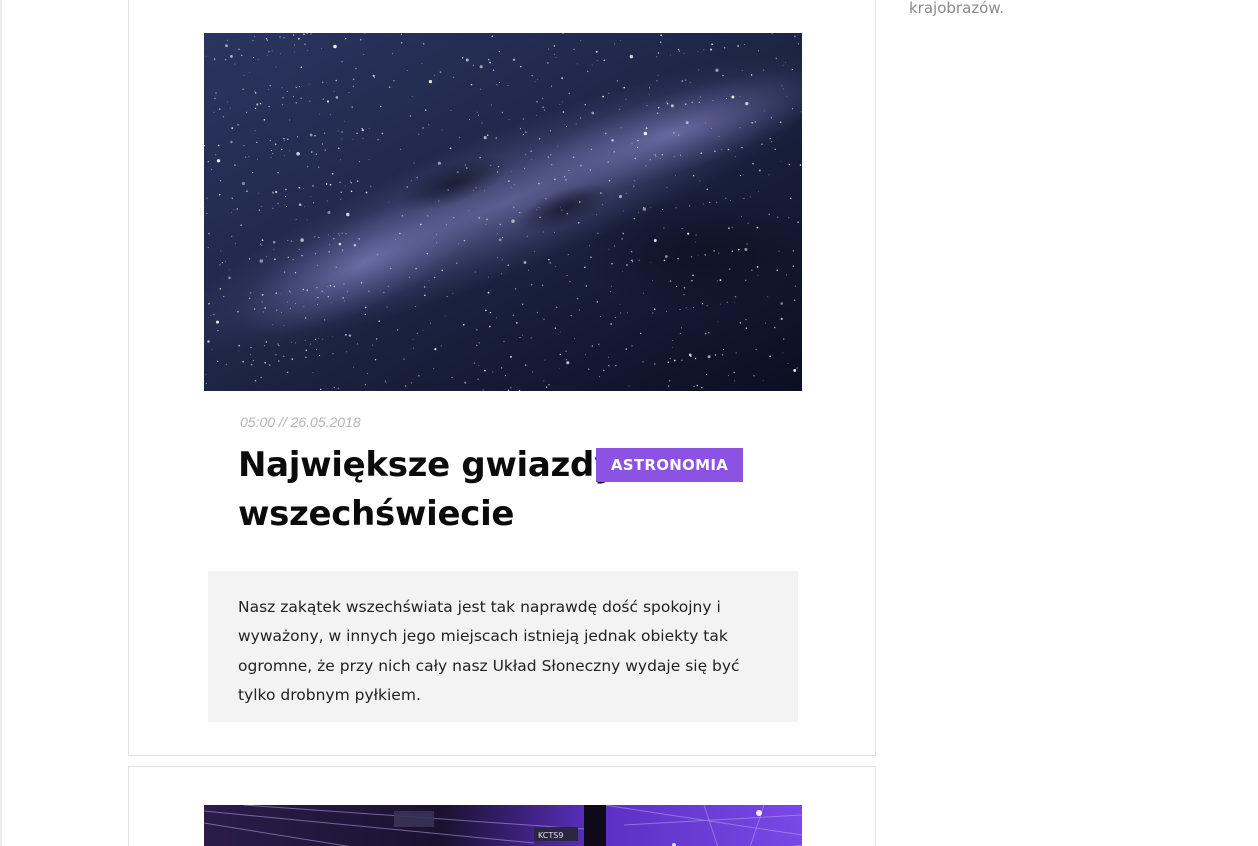 Image resolution: width=1258 pixels, height=846 pixels. I want to click on stadium-image: KCTS9, so click(503, 825).